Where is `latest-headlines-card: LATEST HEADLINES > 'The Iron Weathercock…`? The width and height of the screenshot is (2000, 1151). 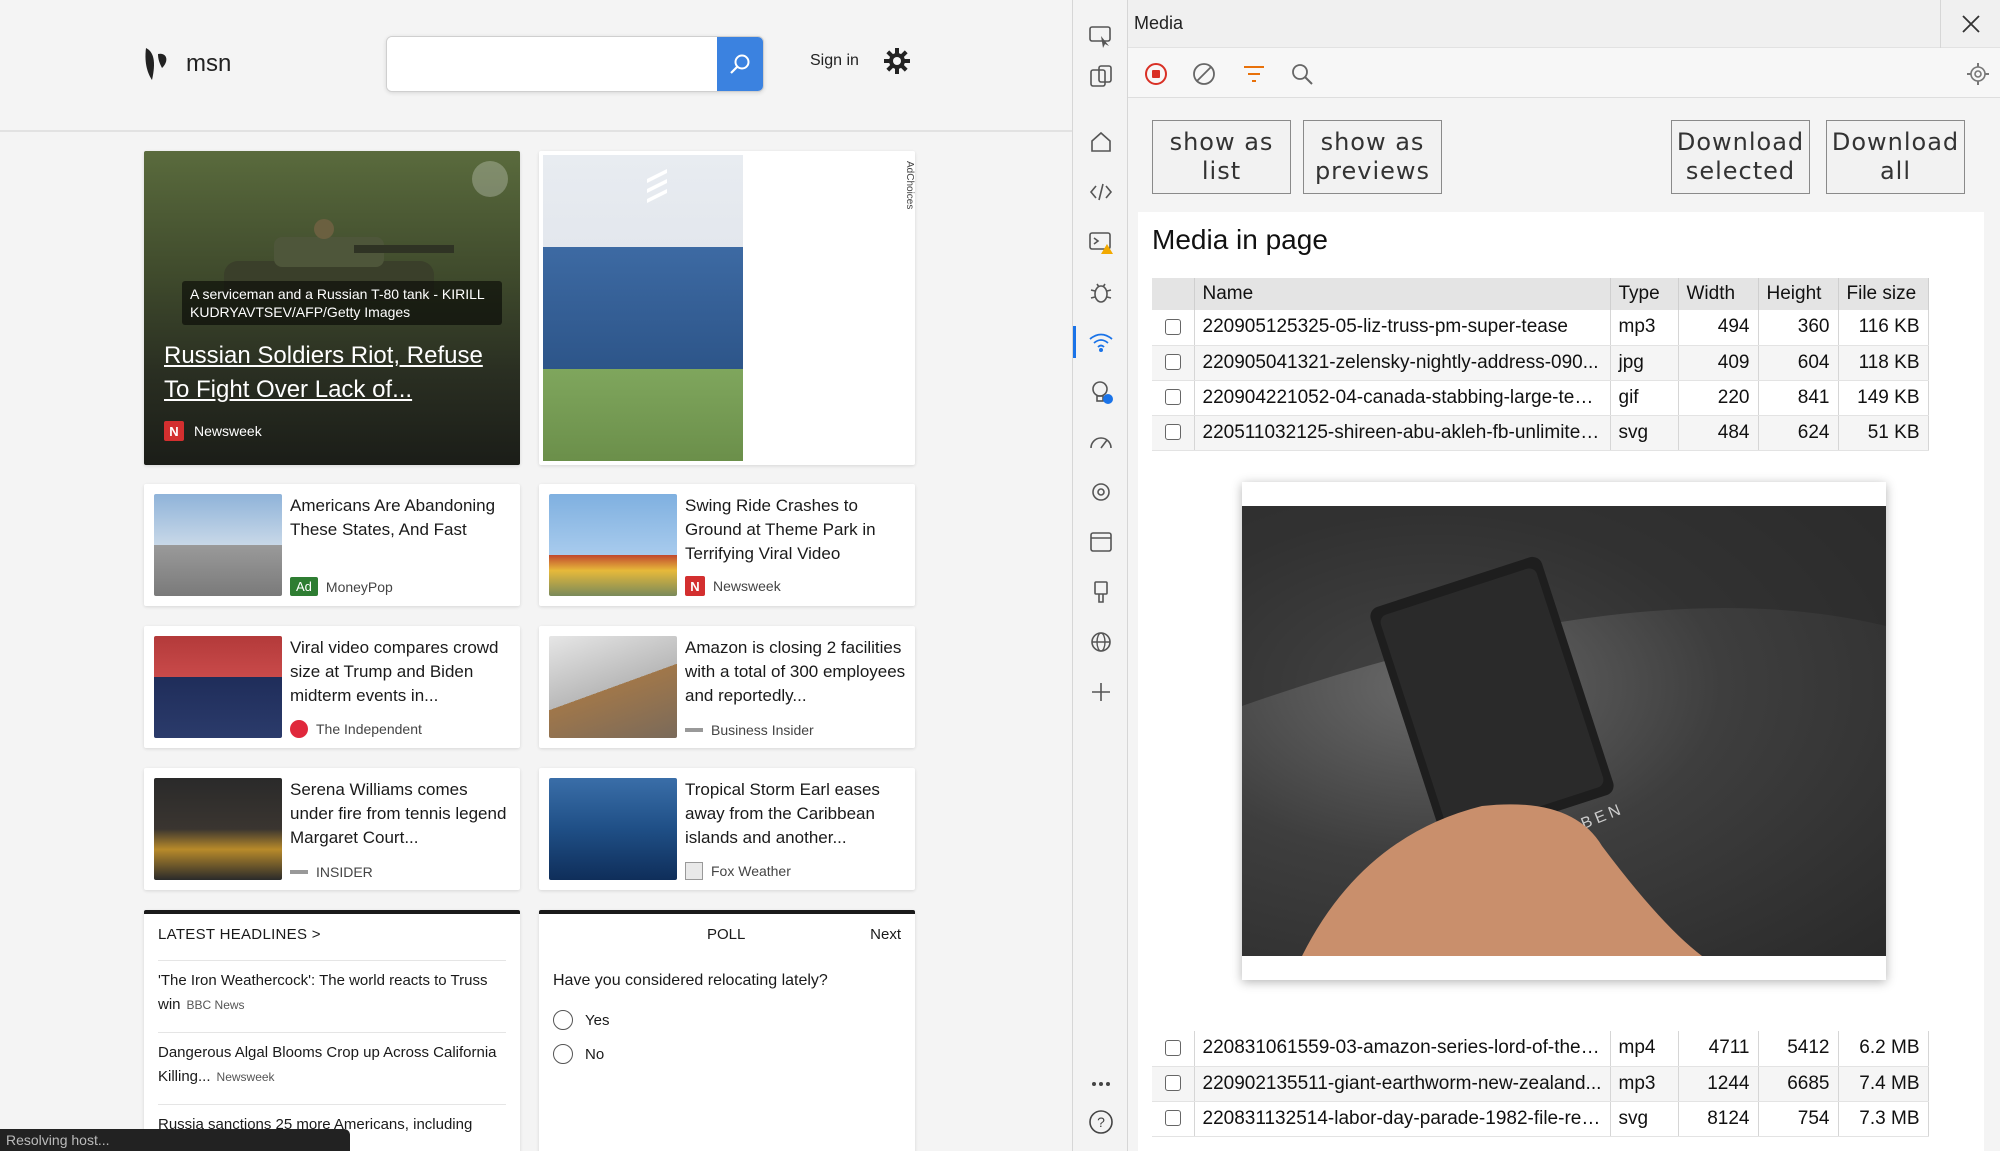 latest-headlines-card: LATEST HEADLINES > 'The Iron Weathercock… is located at coordinates (332, 1030).